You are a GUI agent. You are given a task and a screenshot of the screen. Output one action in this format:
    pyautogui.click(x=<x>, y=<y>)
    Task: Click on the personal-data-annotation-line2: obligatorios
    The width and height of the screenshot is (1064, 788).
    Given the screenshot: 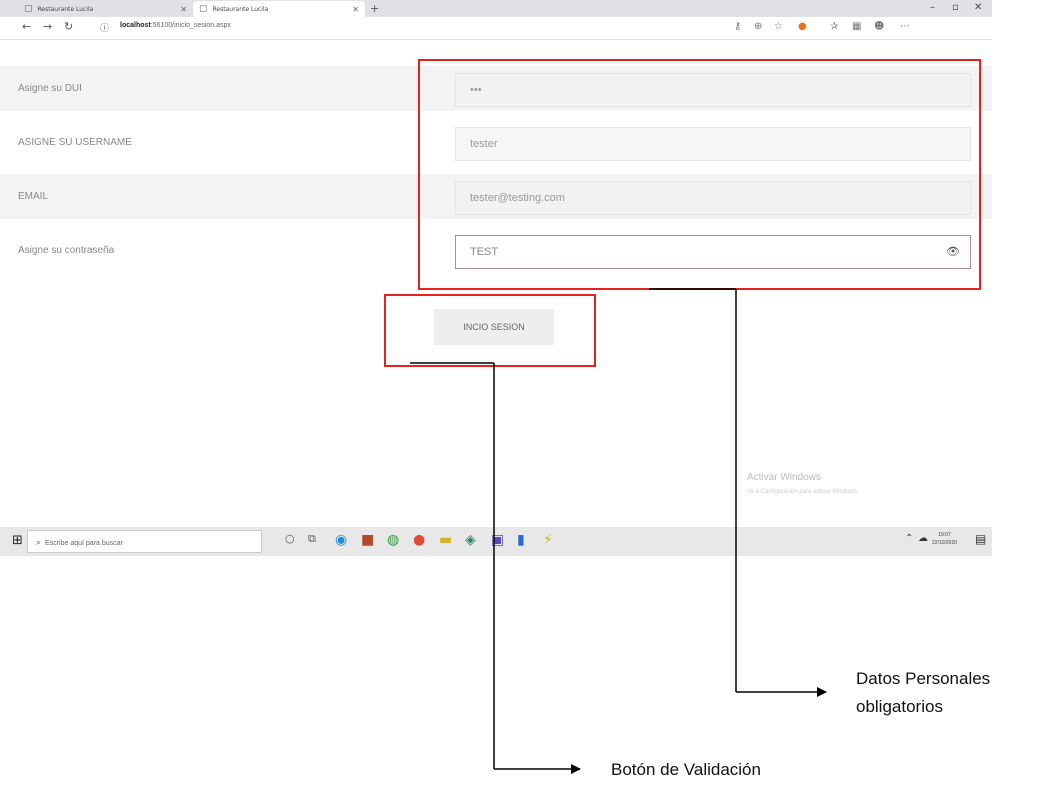 What is the action you would take?
    pyautogui.click(x=899, y=706)
    